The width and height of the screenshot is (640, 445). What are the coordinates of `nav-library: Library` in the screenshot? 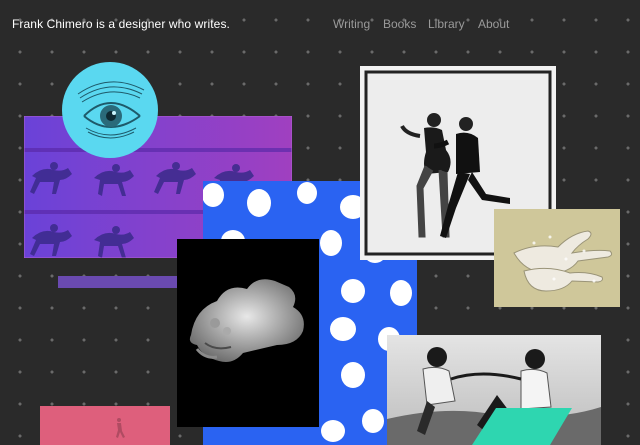 It's located at (446, 24).